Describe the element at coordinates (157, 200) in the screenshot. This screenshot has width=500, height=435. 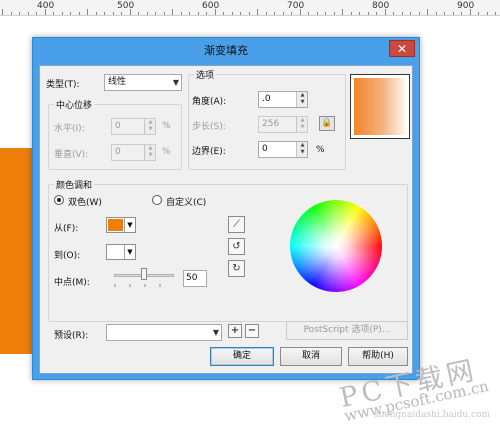
I see `custom-radio` at that location.